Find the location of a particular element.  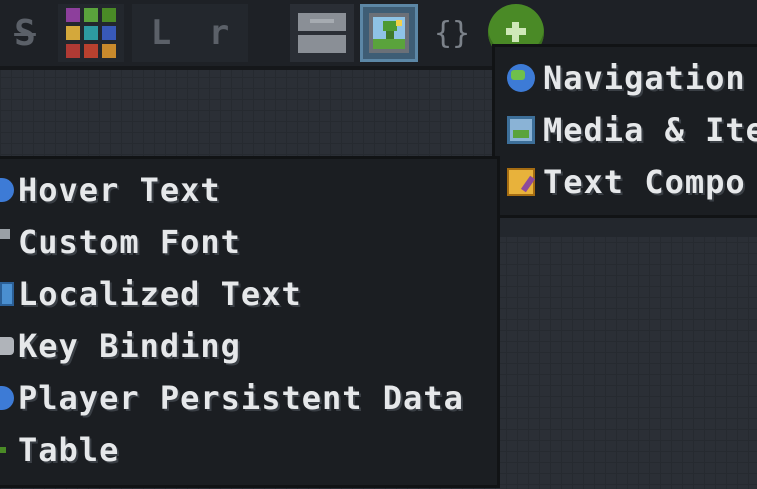

submenu-item-label: Key Binding is located at coordinates (129, 346).